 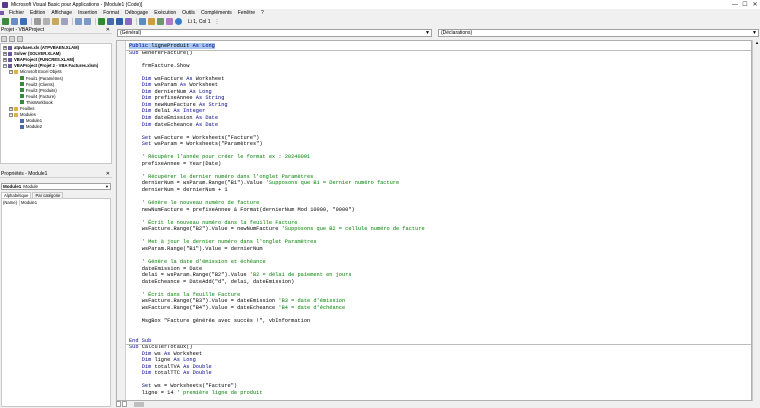 I want to click on toolbar-grip-icon: ⋮, so click(x=217, y=22).